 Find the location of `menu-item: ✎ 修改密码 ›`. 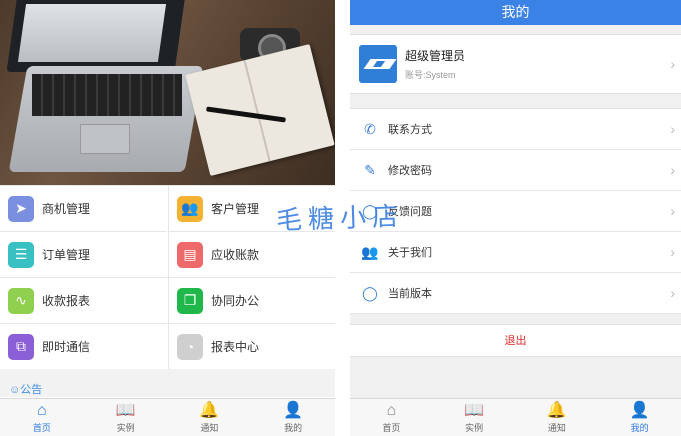

menu-item: ✎ 修改密码 › is located at coordinates (515, 170).